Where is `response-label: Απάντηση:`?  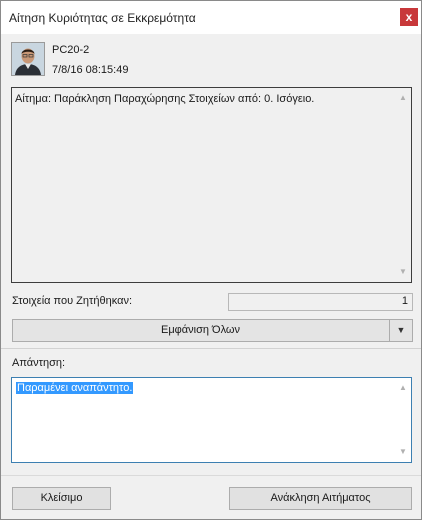
response-label: Απάντηση: is located at coordinates (39, 363).